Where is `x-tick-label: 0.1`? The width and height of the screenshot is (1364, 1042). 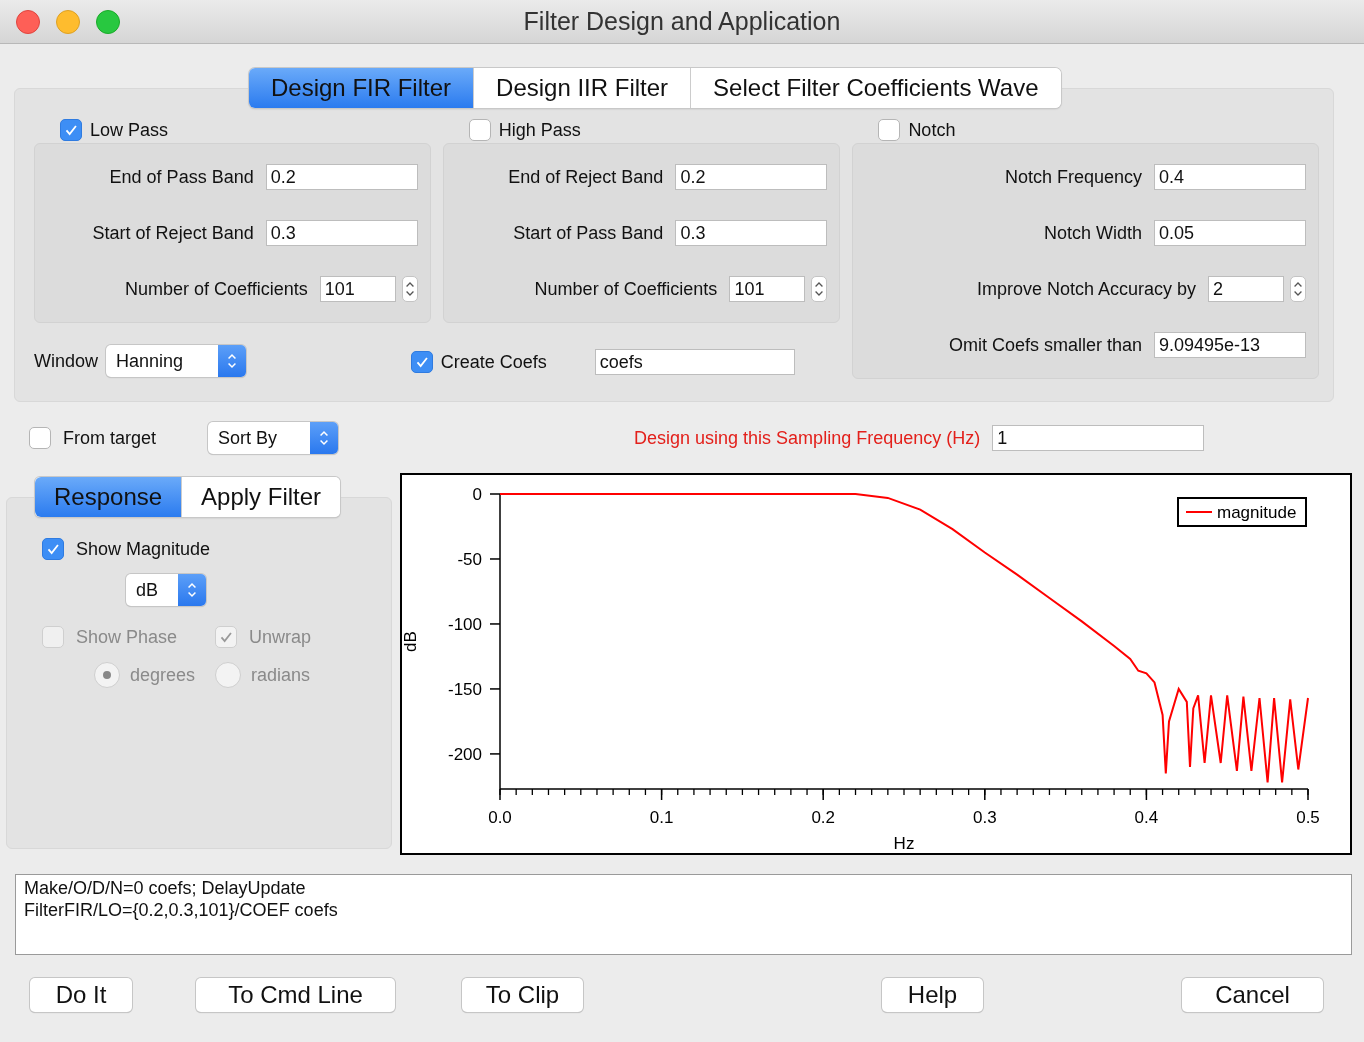 x-tick-label: 0.1 is located at coordinates (661, 817).